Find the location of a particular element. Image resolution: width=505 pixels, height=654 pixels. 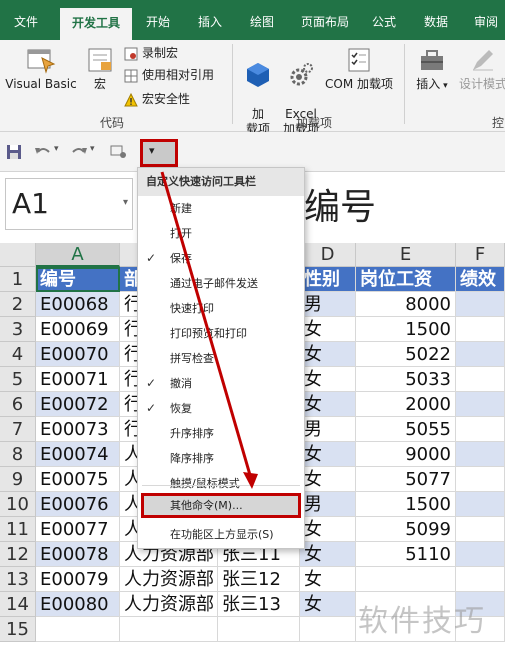

table-cell: E00078 is located at coordinates (78, 554).